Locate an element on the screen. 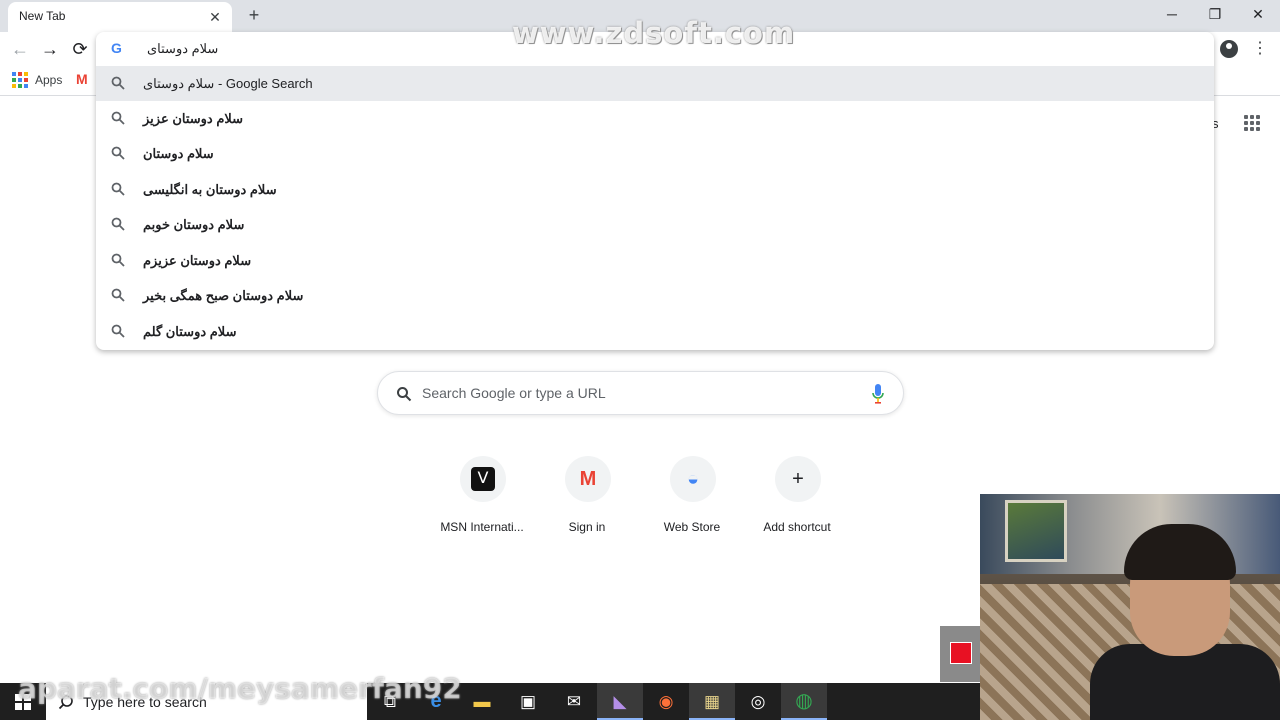 This screenshot has width=1280, height=720. suggestion-item: سلام دوستان عزیز is located at coordinates (655, 118).